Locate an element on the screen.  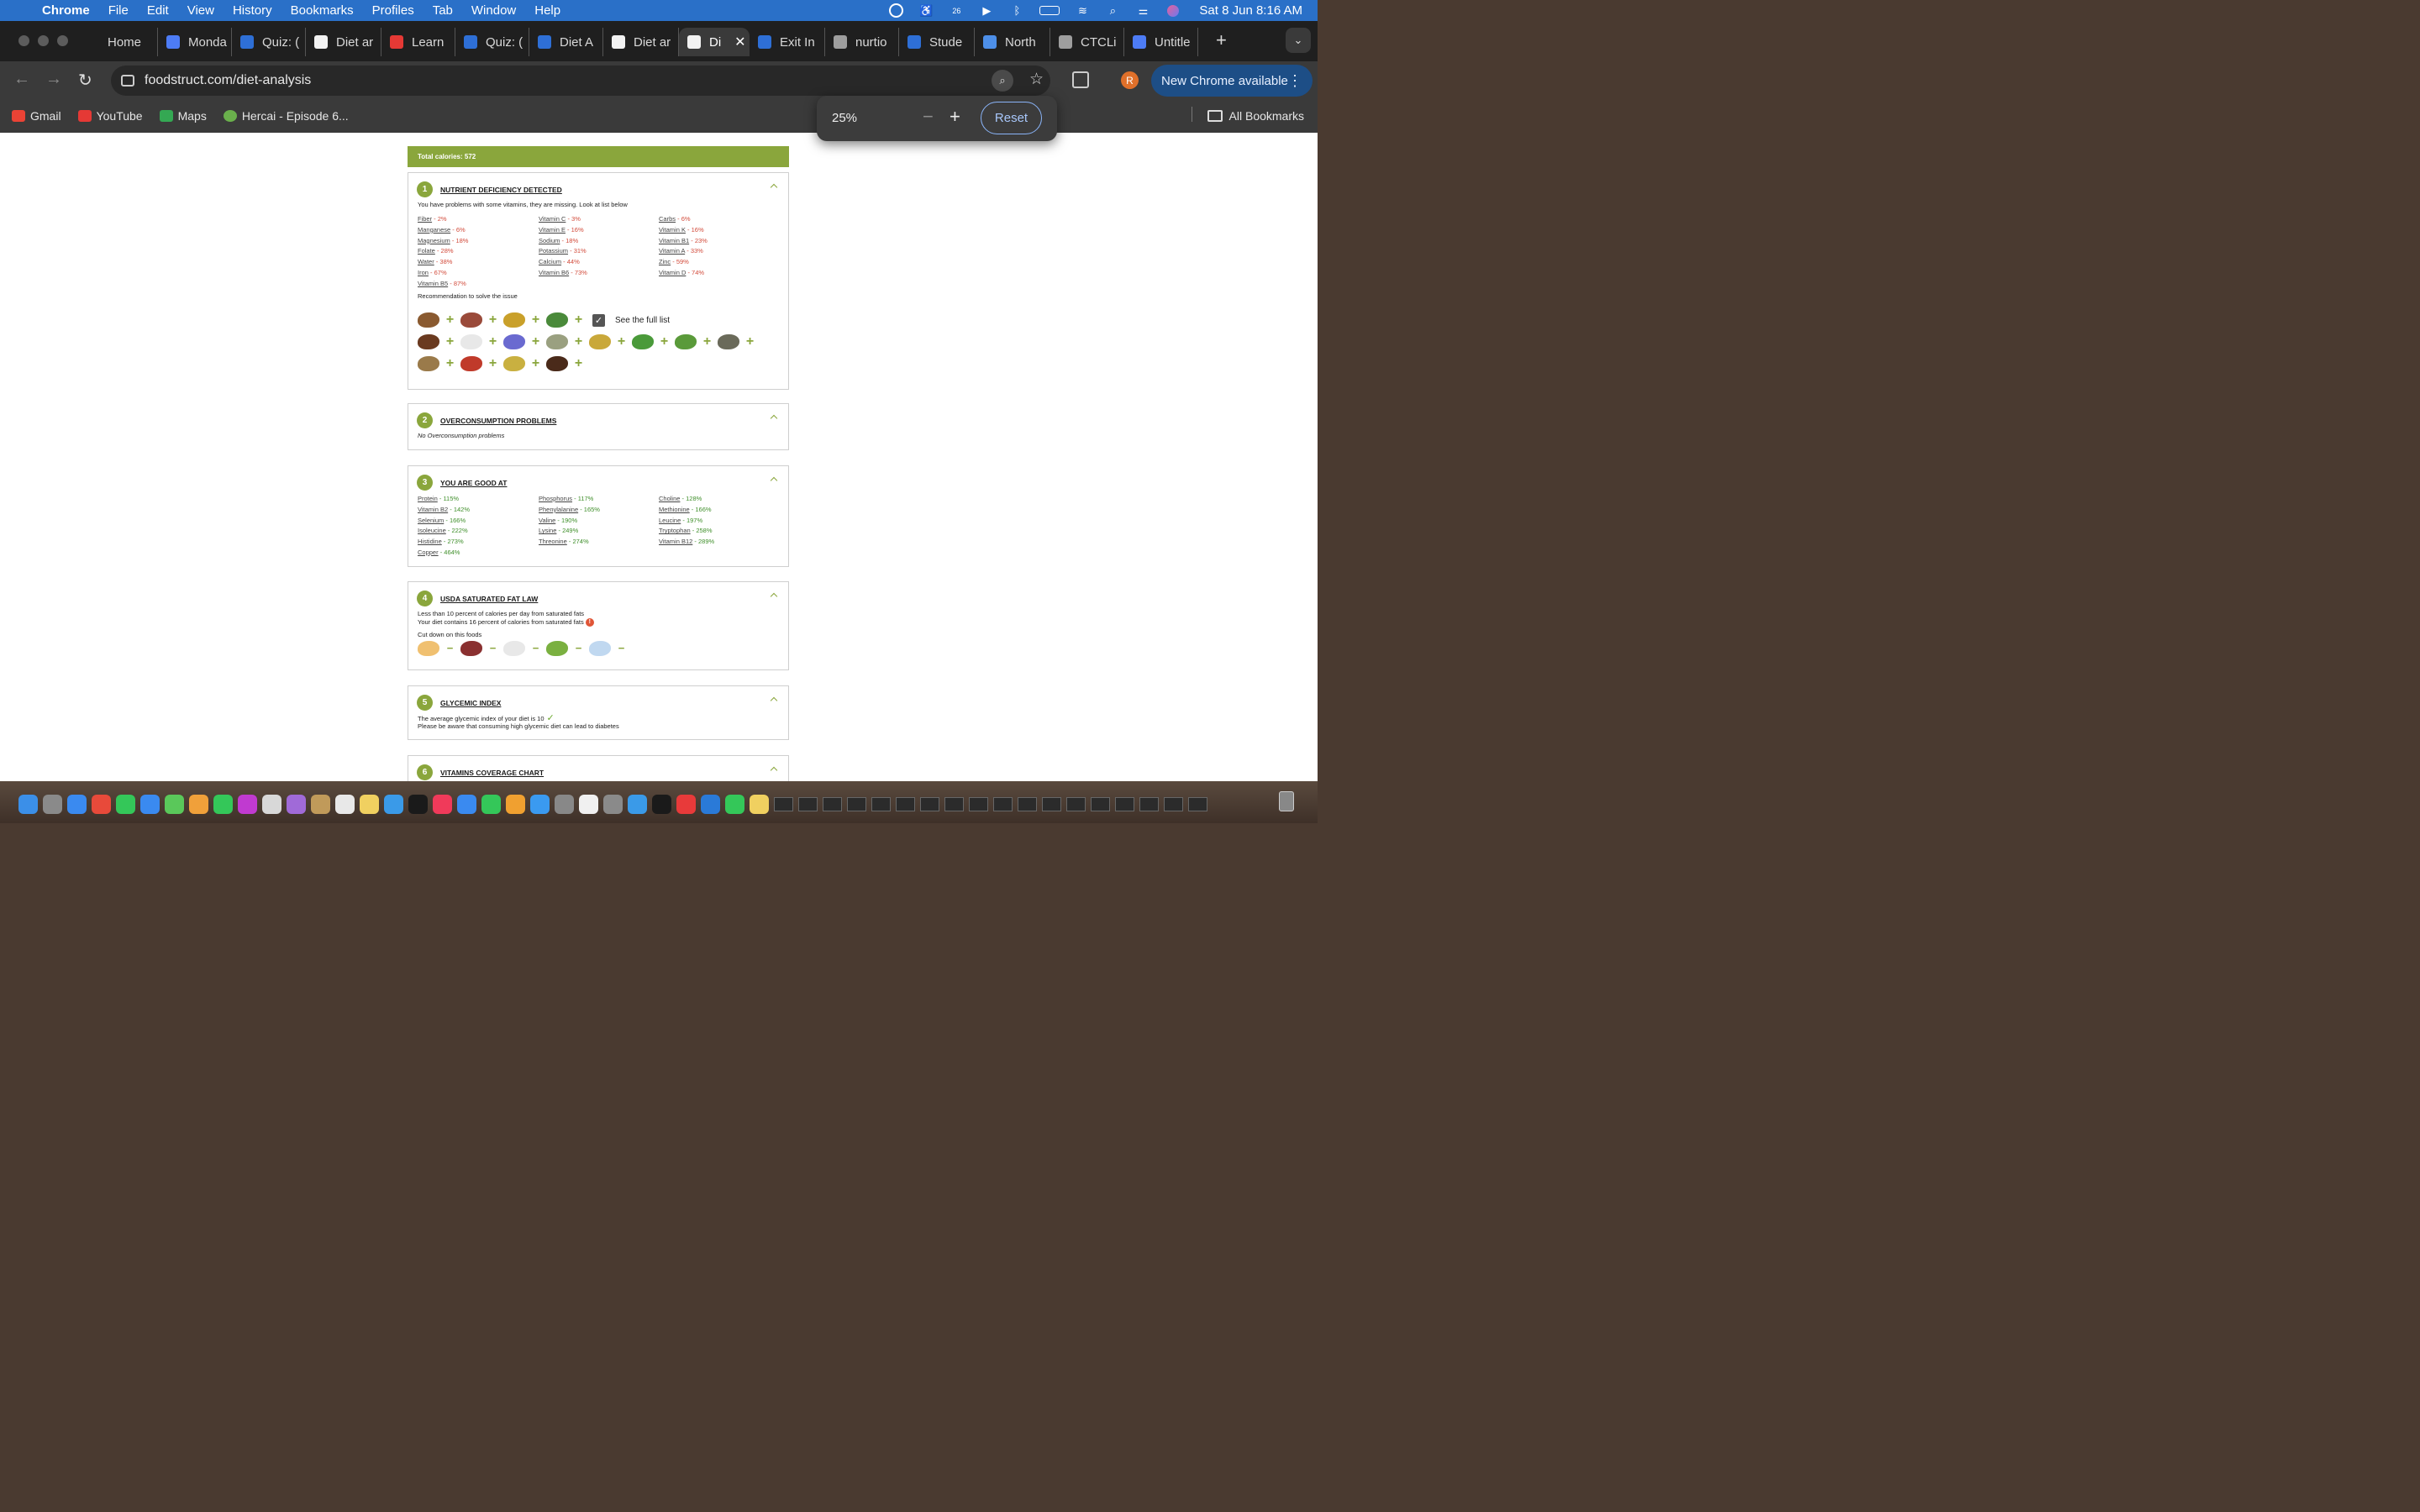
nutrient-name: Vitamin B1 is located at coordinates (674, 240).